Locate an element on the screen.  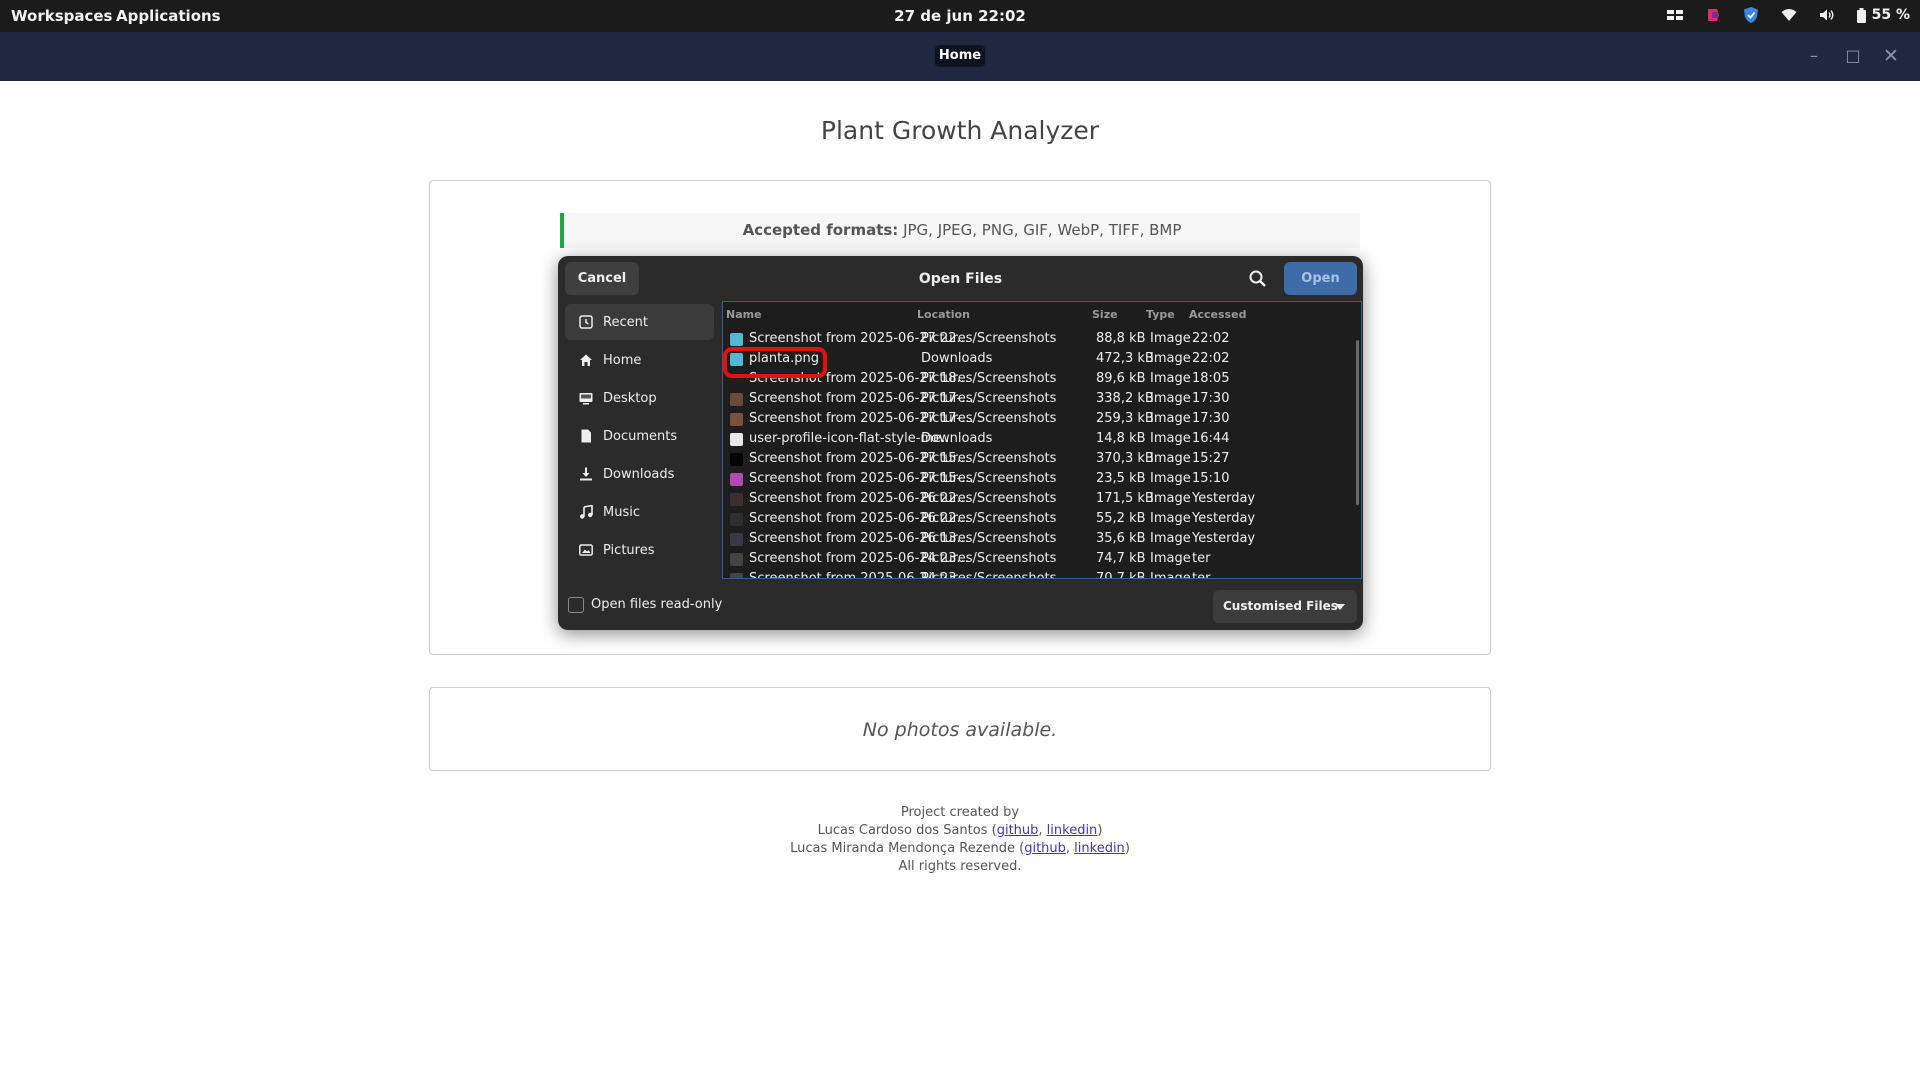
sidebar-item-label: Pictures is located at coordinates (629, 550).